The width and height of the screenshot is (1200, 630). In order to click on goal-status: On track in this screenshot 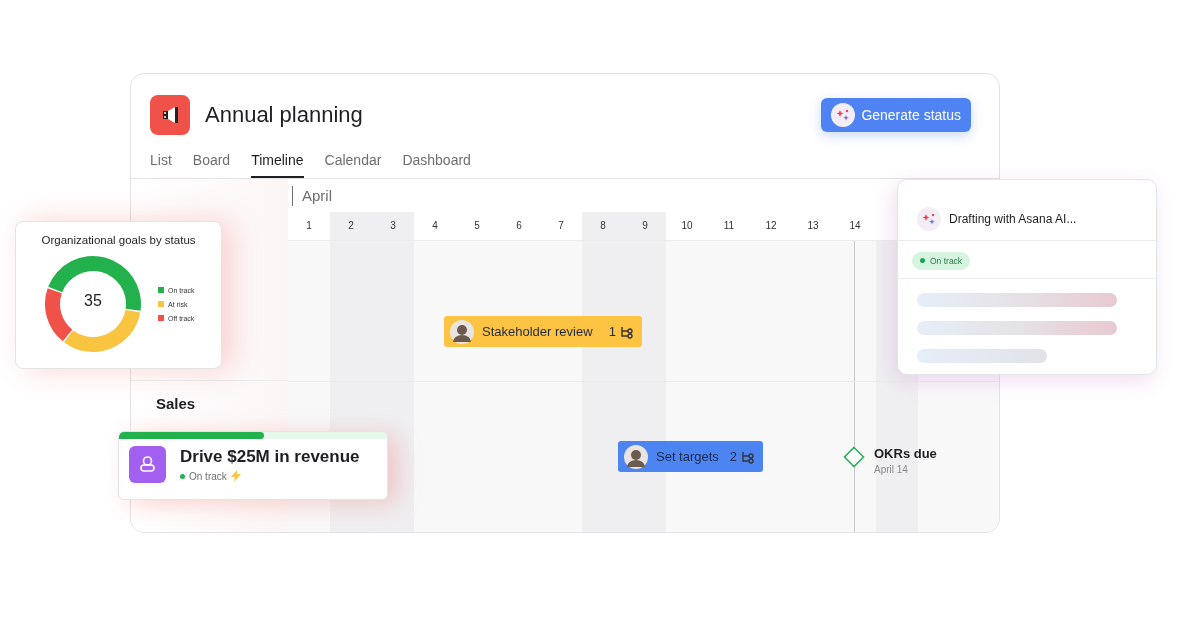, I will do `click(208, 476)`.